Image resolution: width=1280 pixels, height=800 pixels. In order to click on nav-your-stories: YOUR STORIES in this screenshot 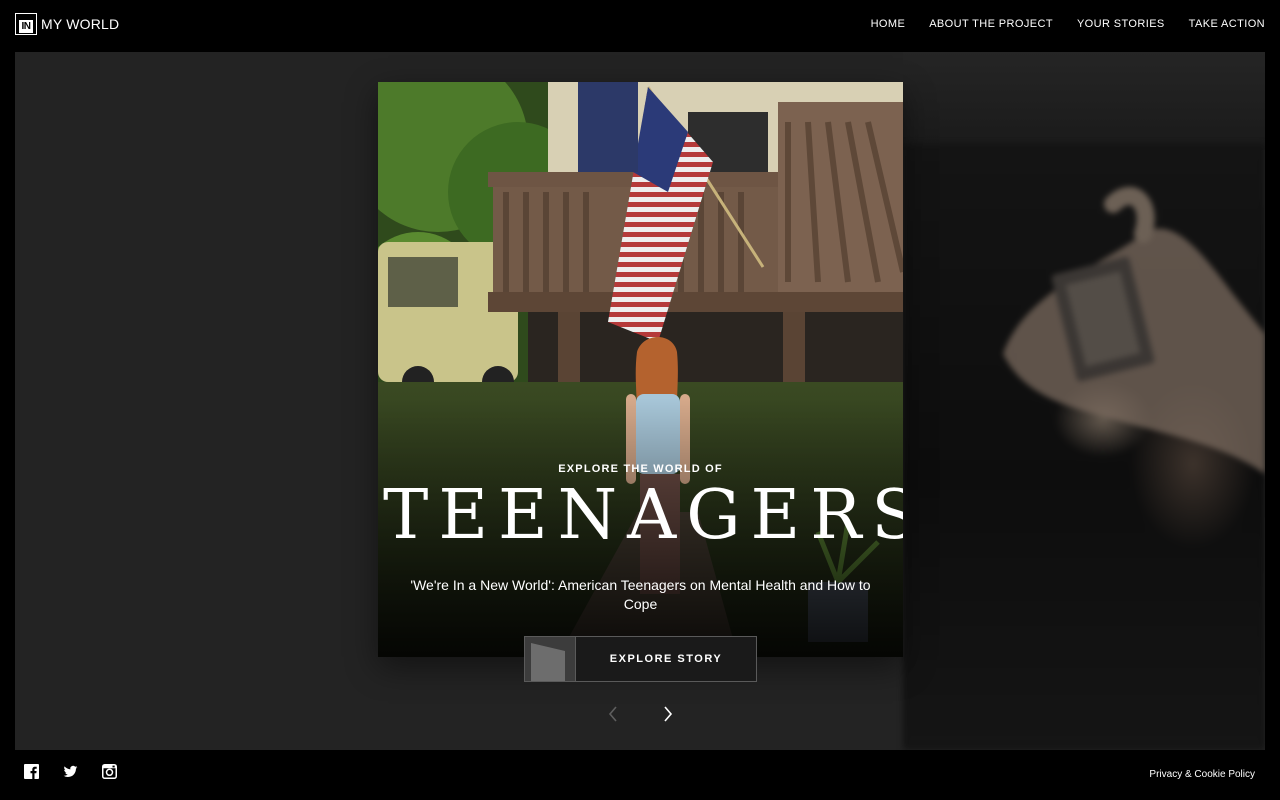, I will do `click(1121, 24)`.